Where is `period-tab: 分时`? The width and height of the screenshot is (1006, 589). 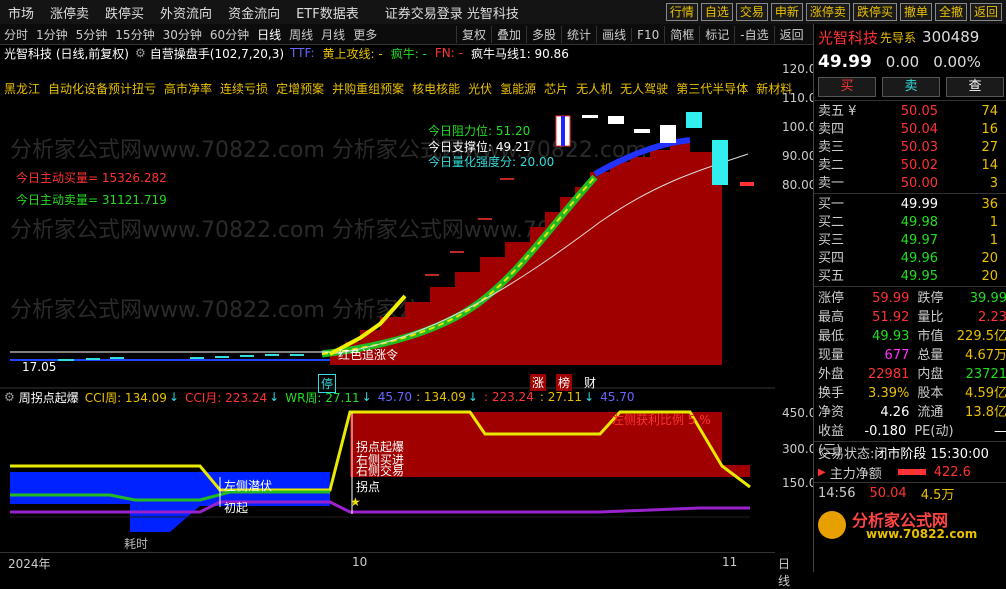 period-tab: 分时 is located at coordinates (16, 34).